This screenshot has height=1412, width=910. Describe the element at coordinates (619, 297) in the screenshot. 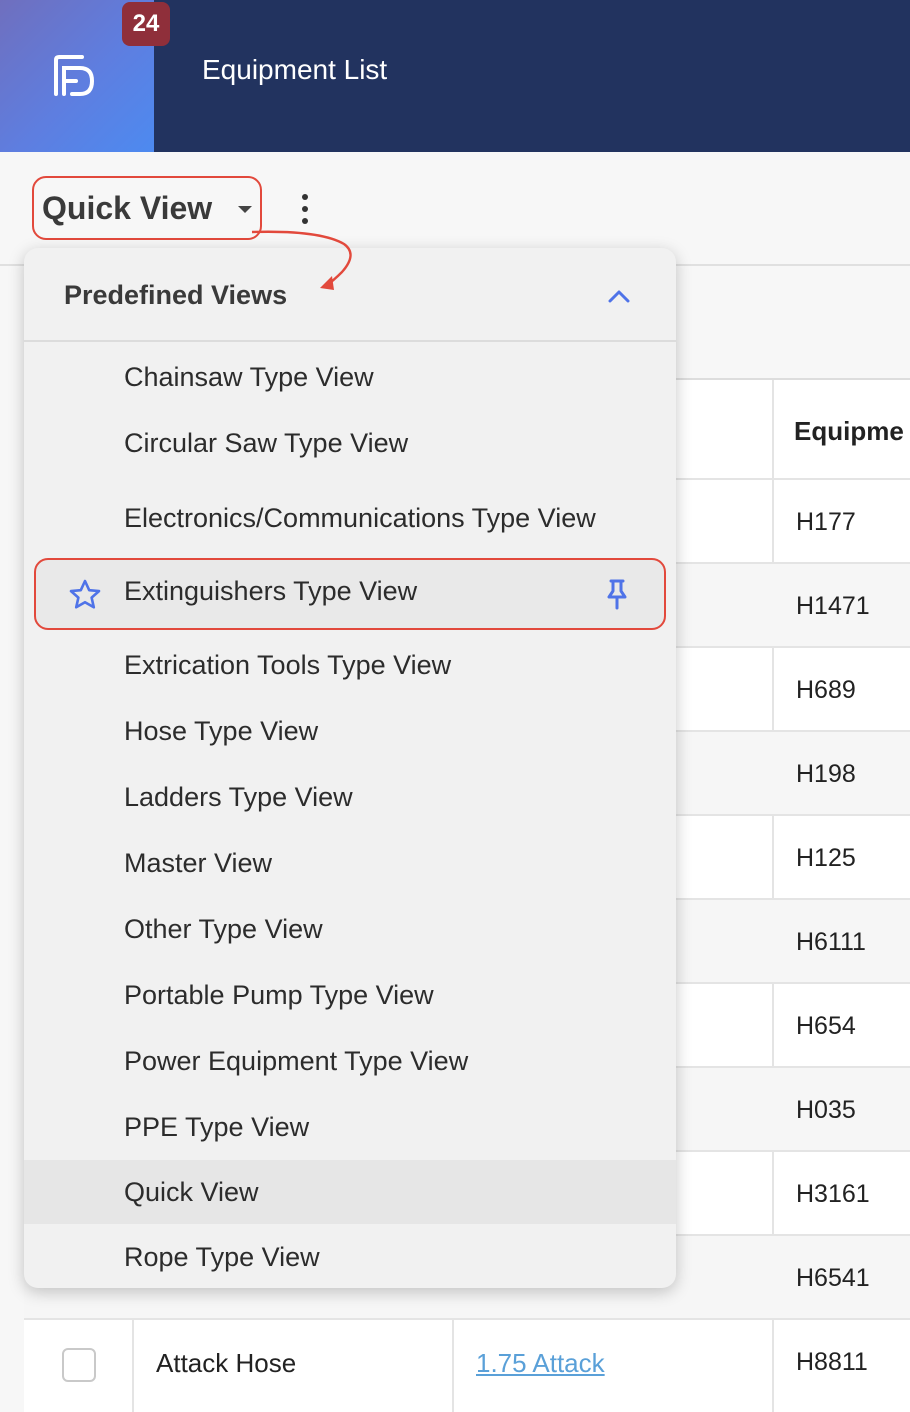

I see `chevron-up-icon` at that location.